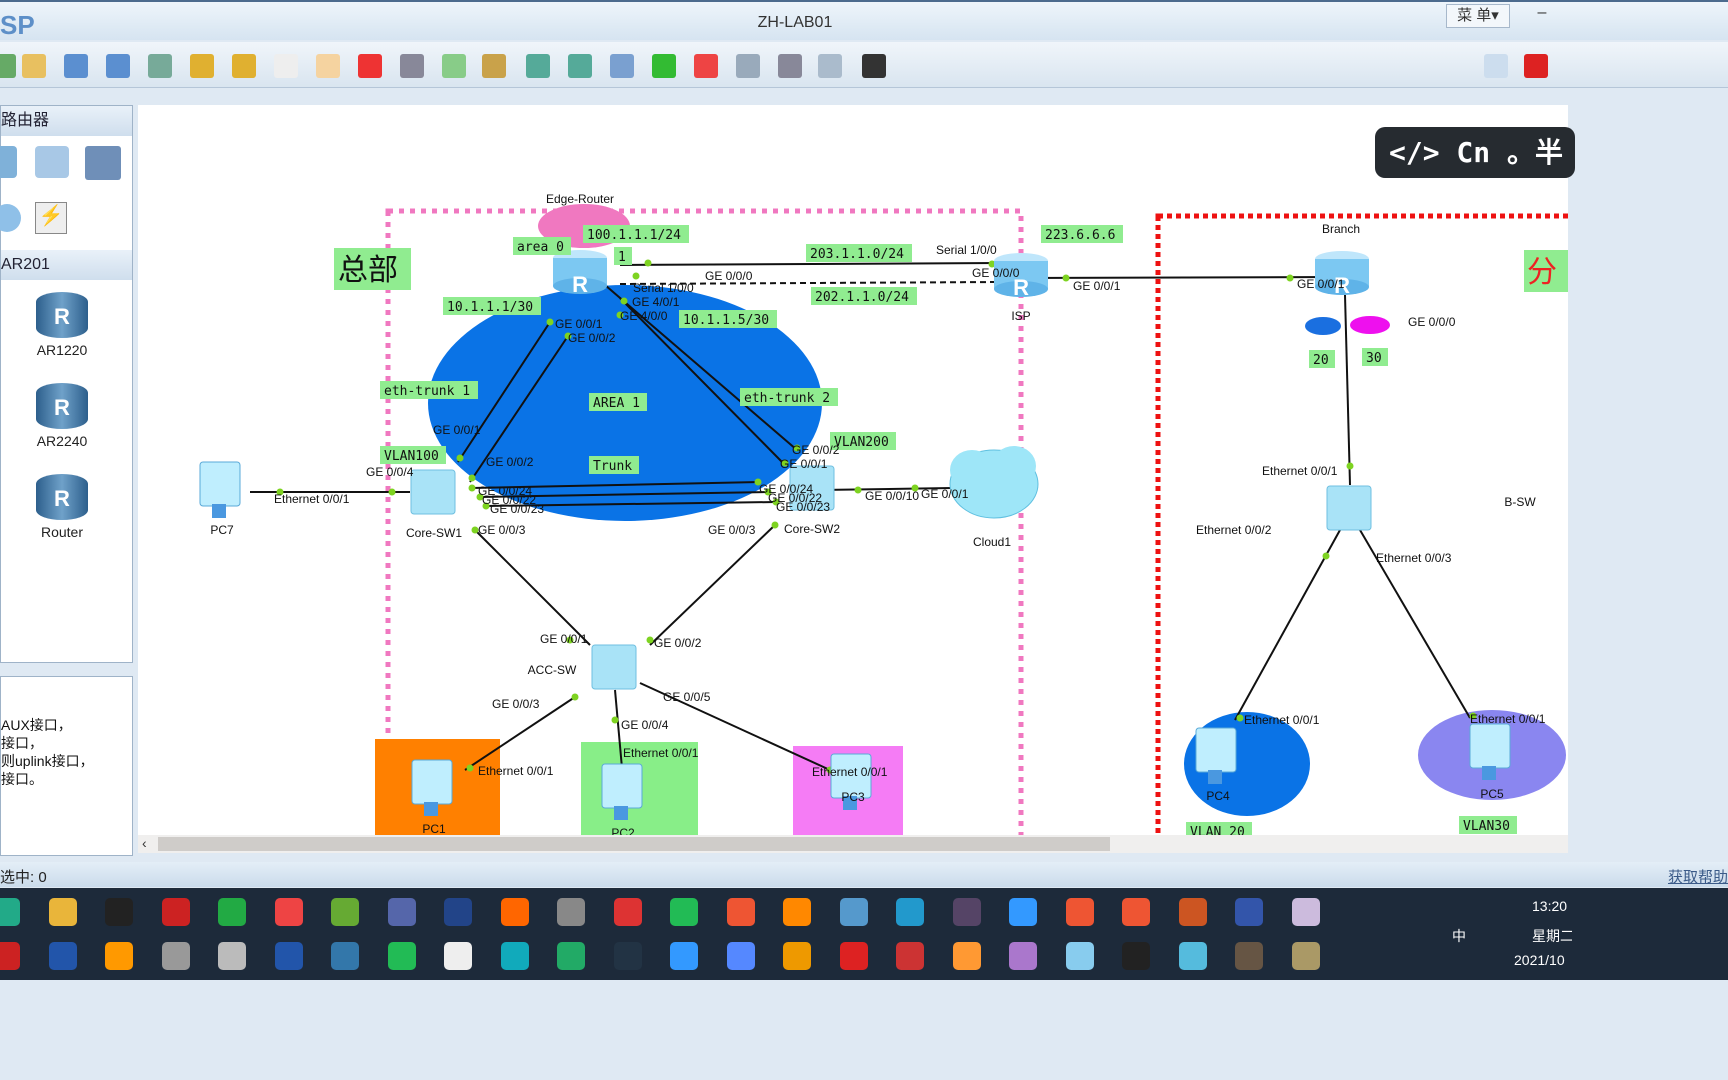 The image size is (1728, 1080). What do you see at coordinates (580, 273) in the screenshot?
I see `edge-router-icon: R` at bounding box center [580, 273].